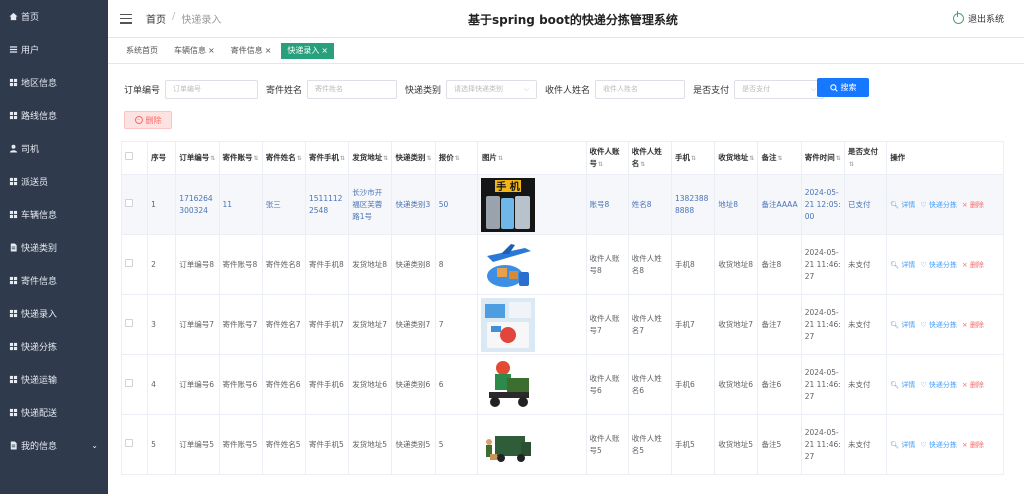 The width and height of the screenshot is (1024, 494). Describe the element at coordinates (54, 346) in the screenshot. I see `sidebar-item-10: 快递分拣` at that location.